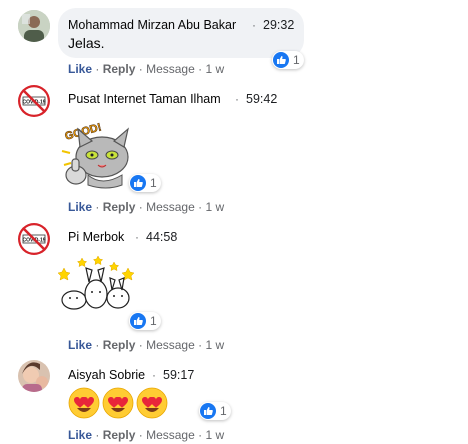 The width and height of the screenshot is (468, 444). Describe the element at coordinates (106, 375) in the screenshot. I see `comment-author: Aisyah Sobrie` at that location.